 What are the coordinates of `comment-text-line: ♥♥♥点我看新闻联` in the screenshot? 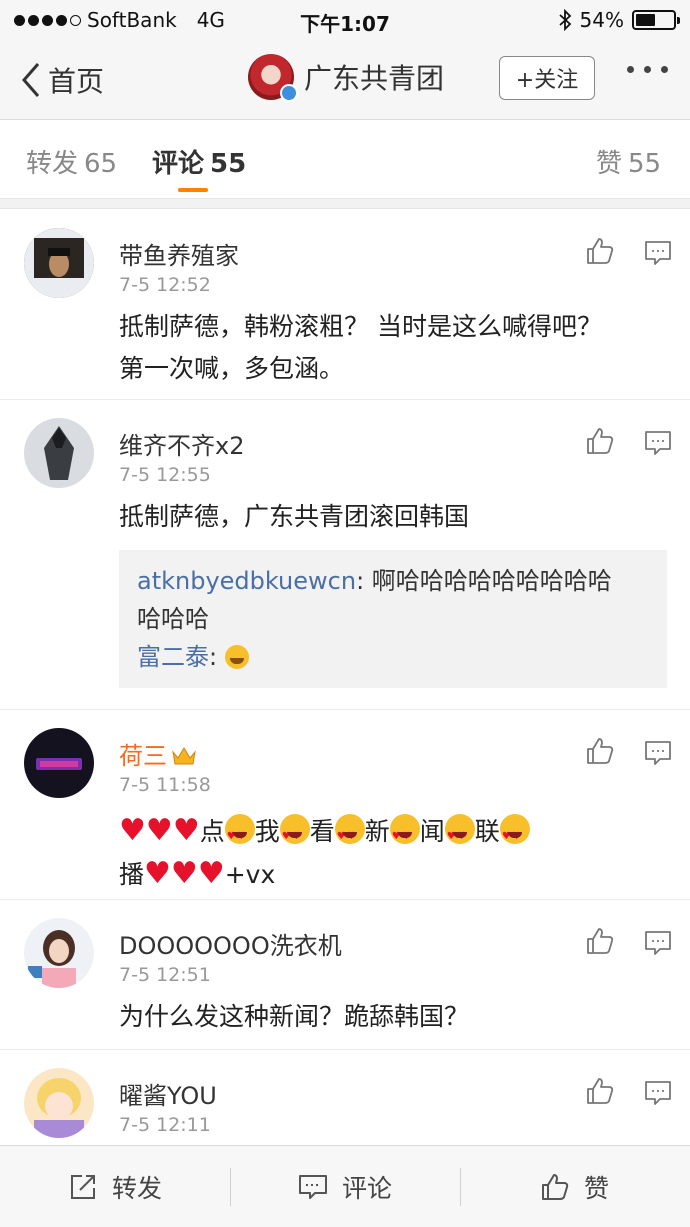 It's located at (391, 834).